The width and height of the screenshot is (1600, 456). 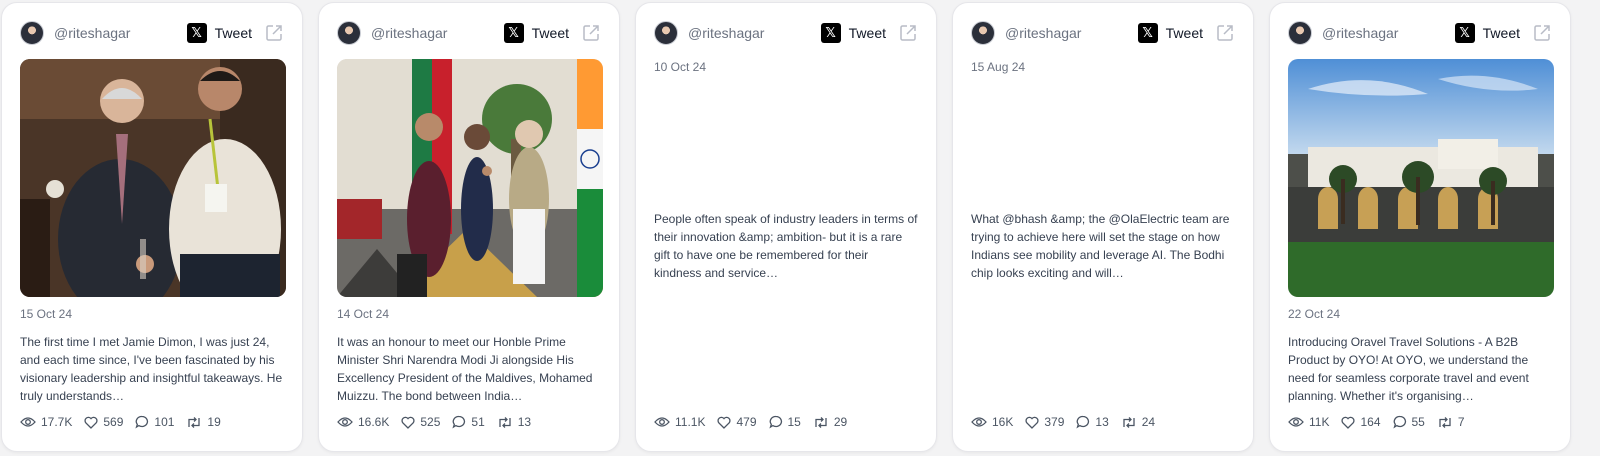 I want to click on retweets-stat: 13, so click(x=514, y=422).